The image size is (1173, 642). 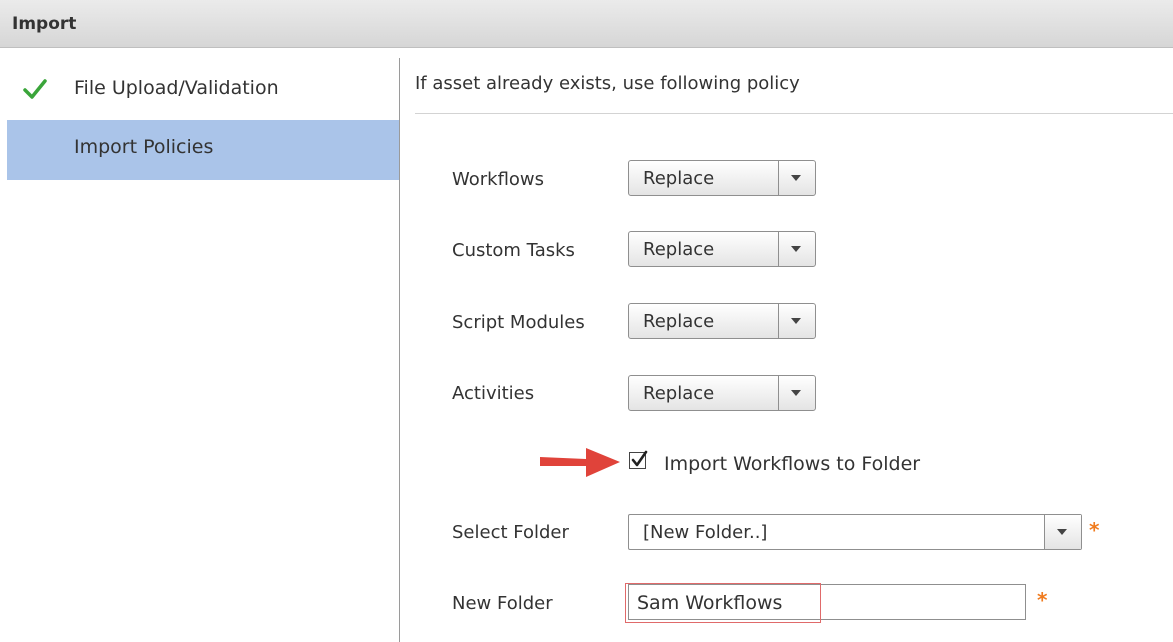 I want to click on window-title: Import, so click(x=44, y=24).